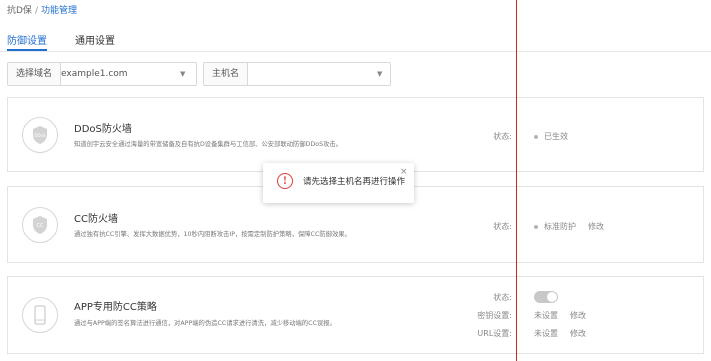  Describe the element at coordinates (19, 11) in the screenshot. I see `breadcrumb-root: 抗D保` at that location.